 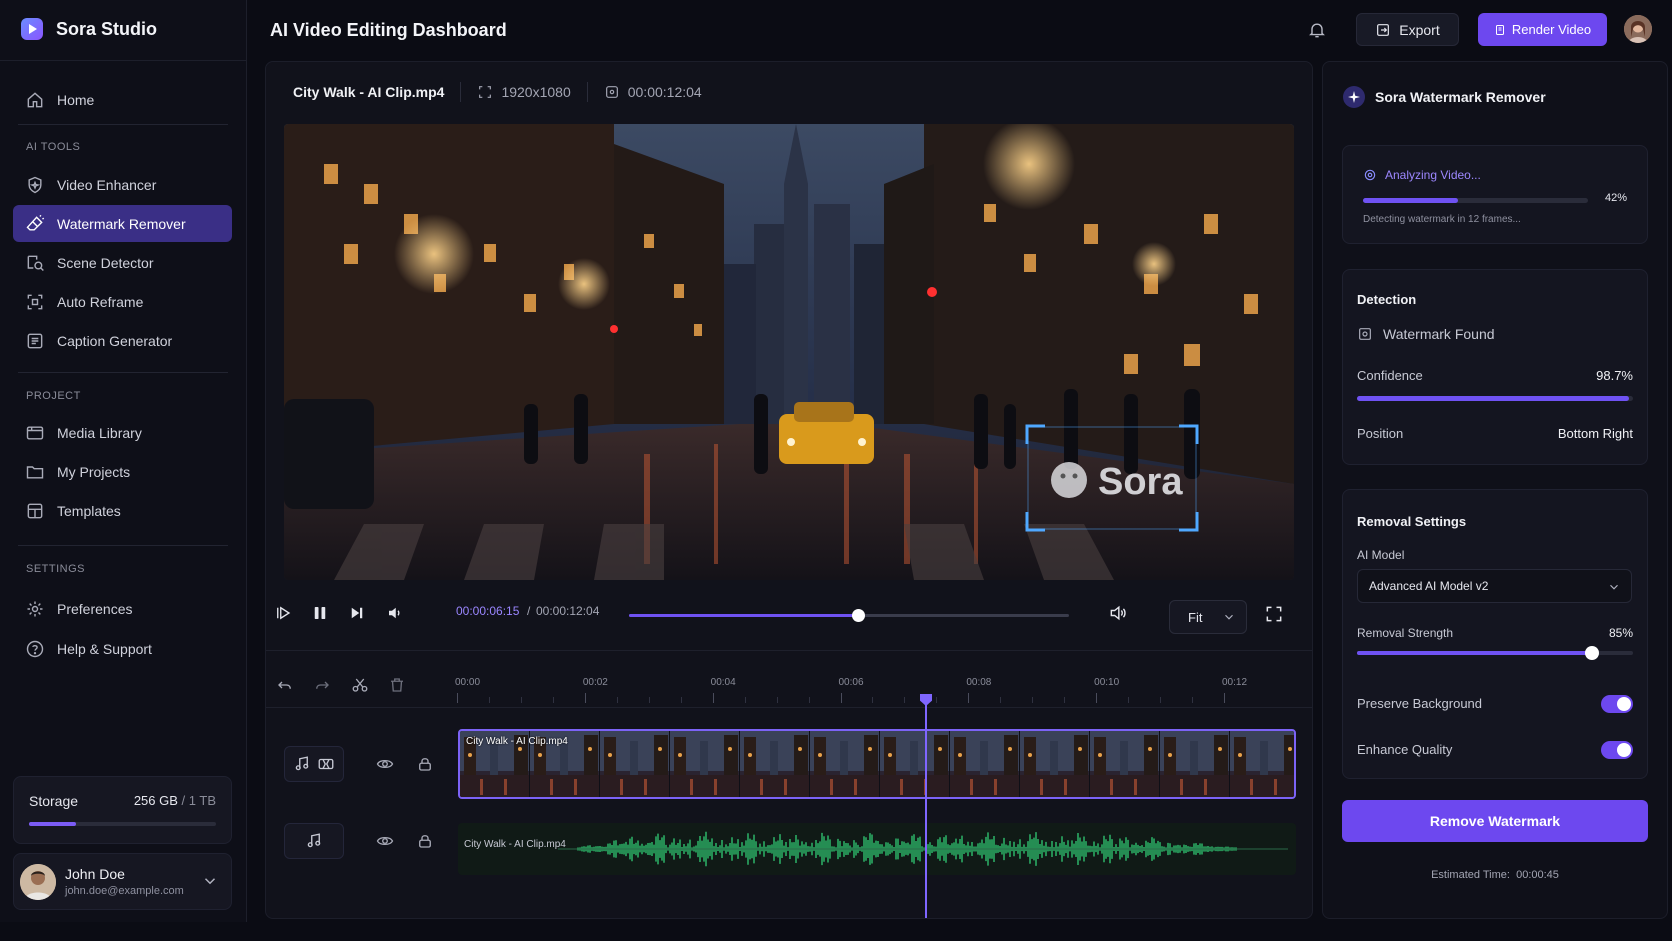 I want to click on caption-icon, so click(x=35, y=341).